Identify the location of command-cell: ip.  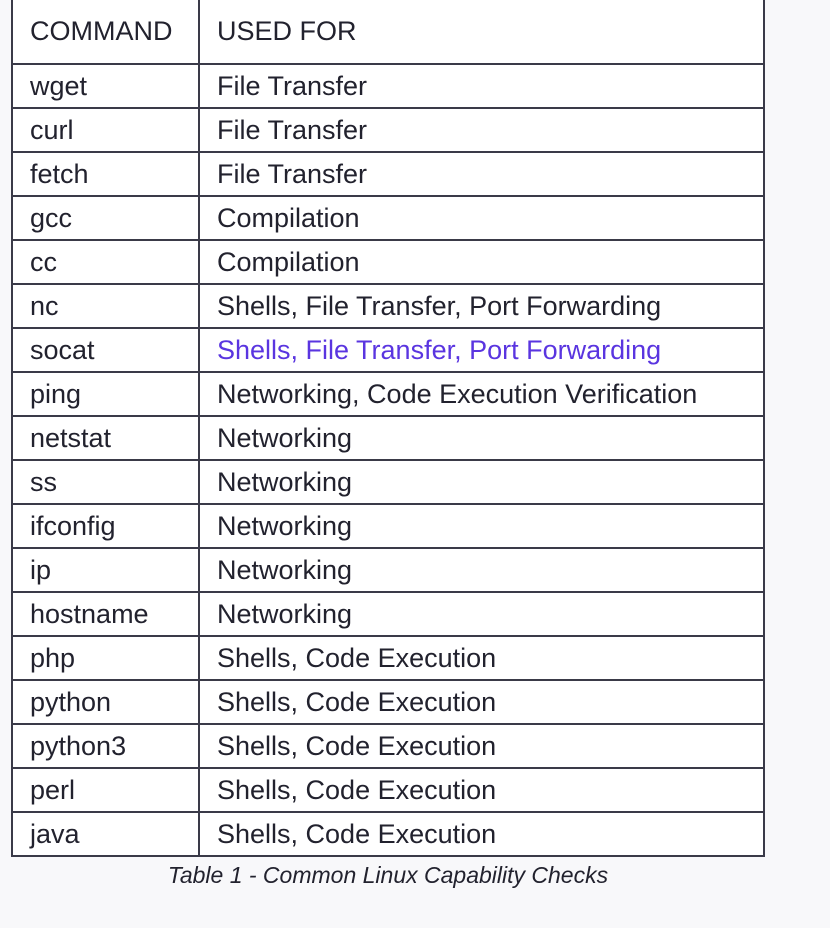
(105, 570).